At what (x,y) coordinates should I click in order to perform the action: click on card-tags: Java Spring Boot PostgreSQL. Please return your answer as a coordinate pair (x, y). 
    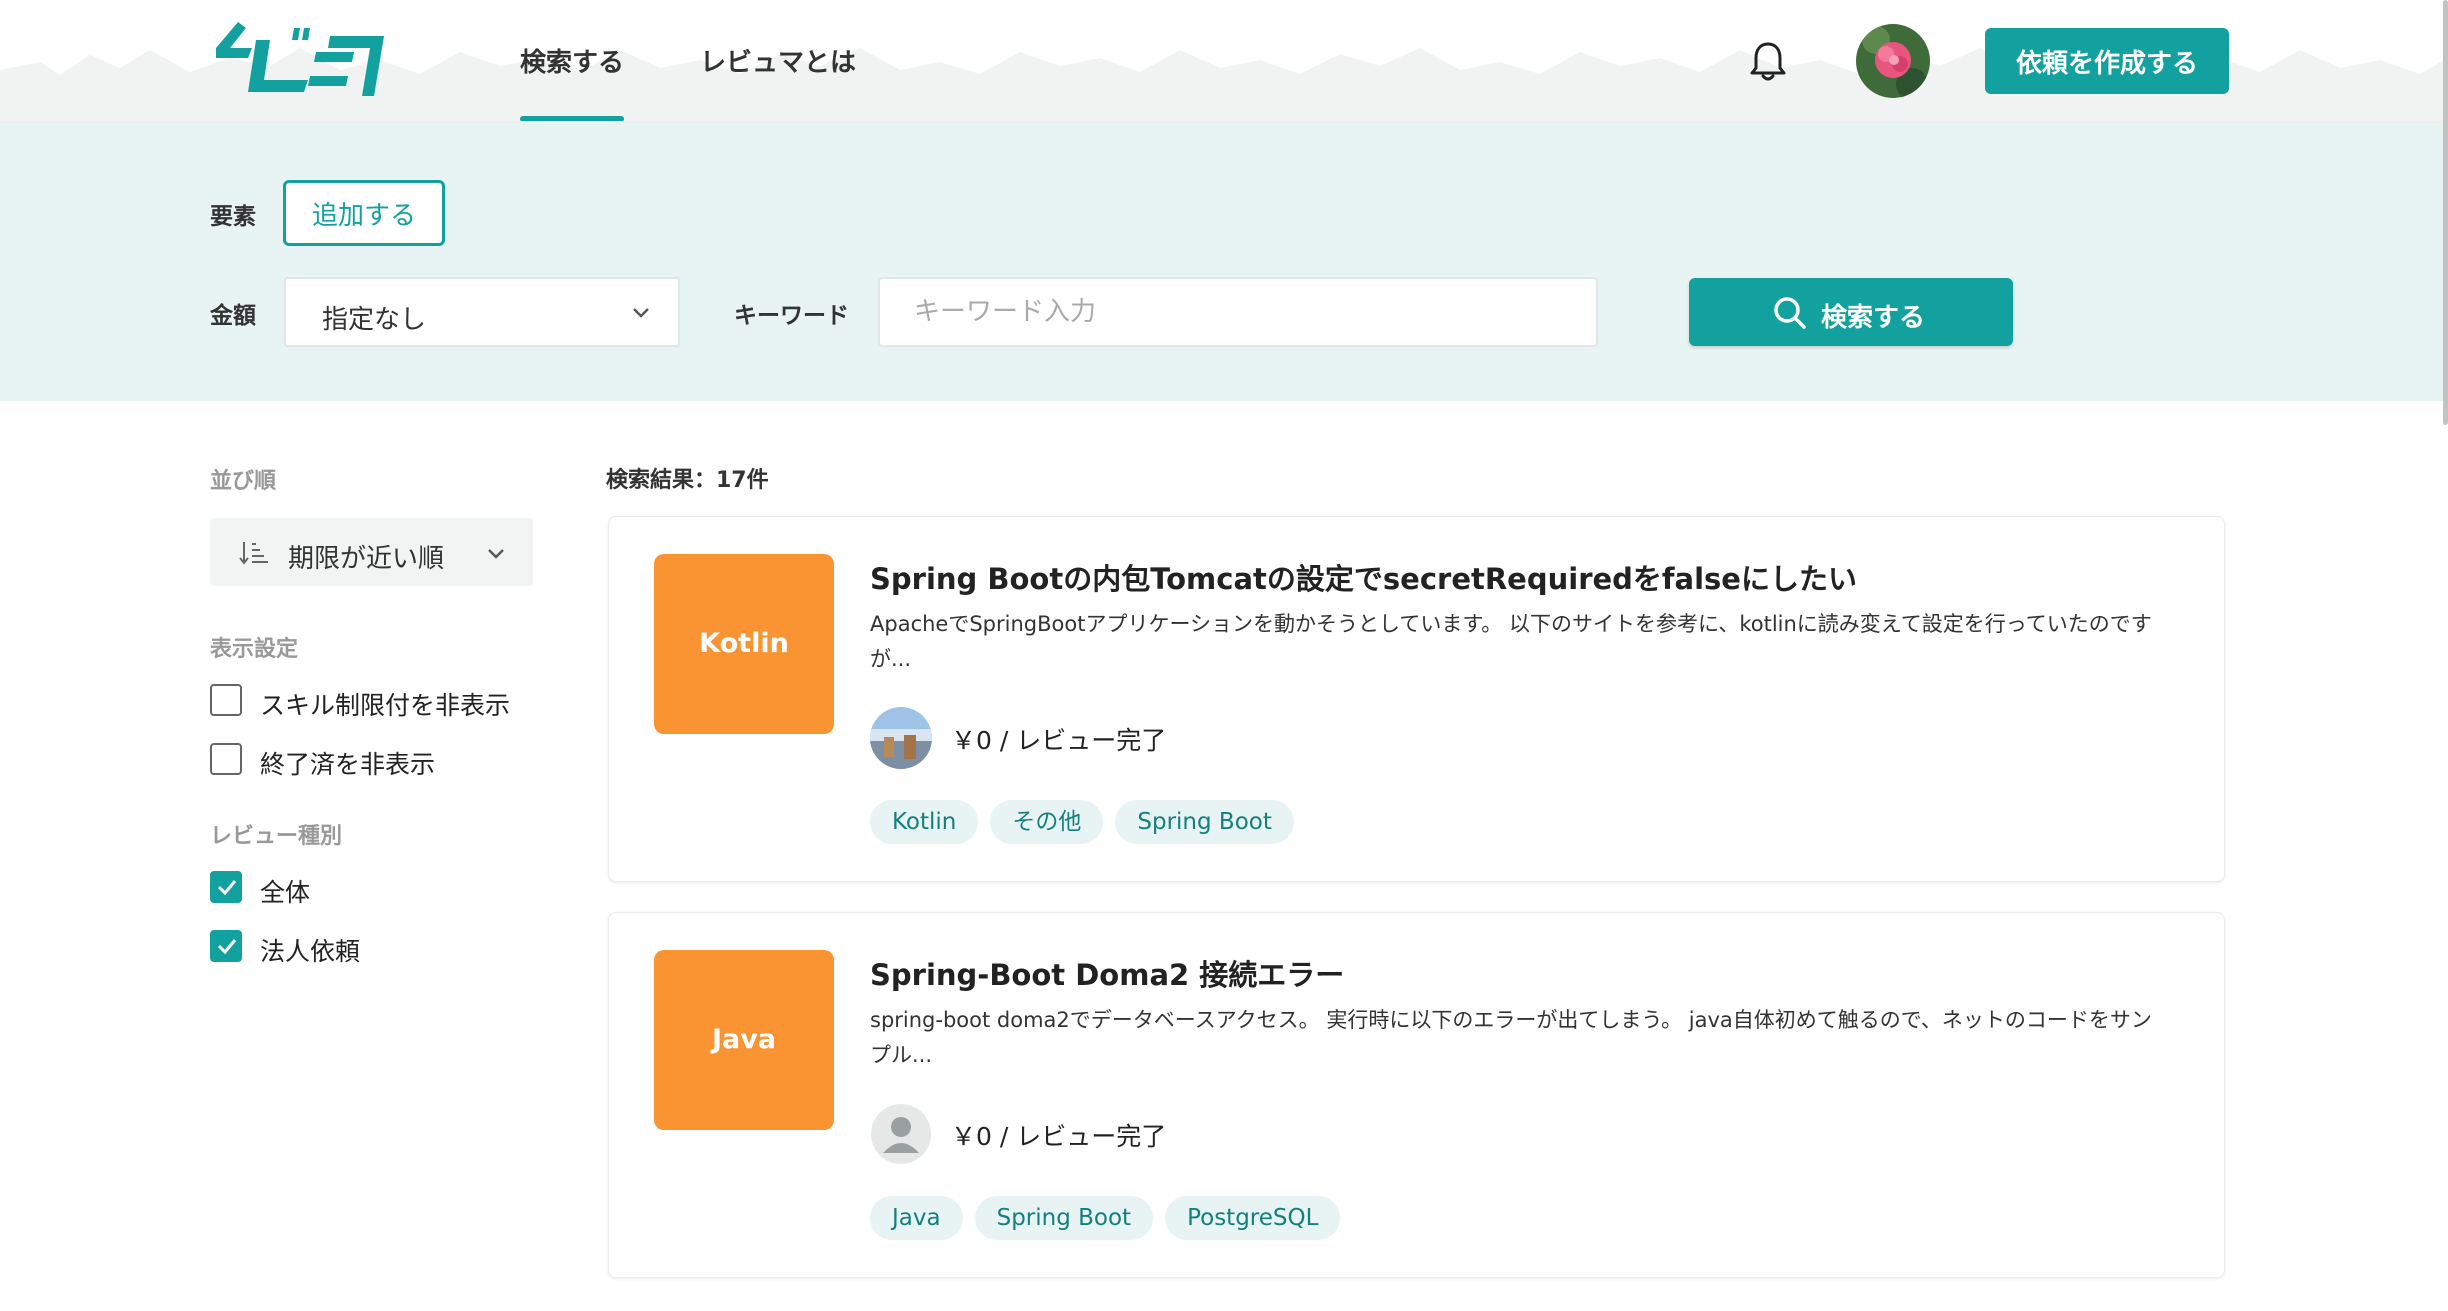
    Looking at the image, I should click on (1111, 1218).